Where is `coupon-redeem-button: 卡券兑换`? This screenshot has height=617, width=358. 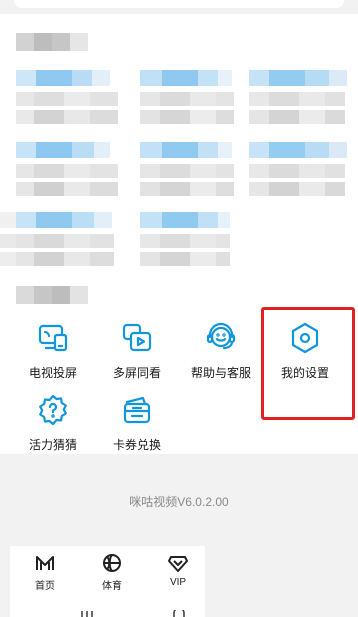 coupon-redeem-button: 卡券兑换 is located at coordinates (137, 425).